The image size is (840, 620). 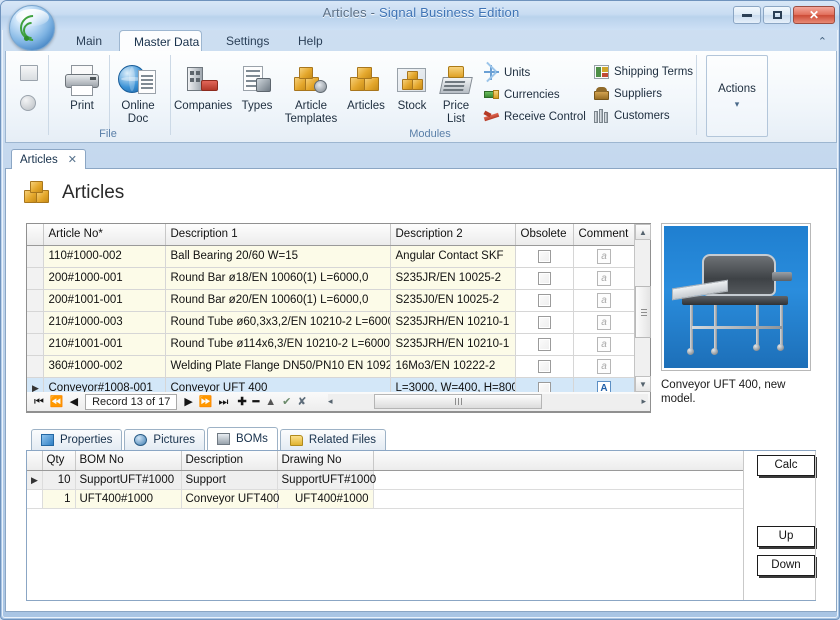 I want to click on bom-cell-description: Support, so click(x=229, y=480).